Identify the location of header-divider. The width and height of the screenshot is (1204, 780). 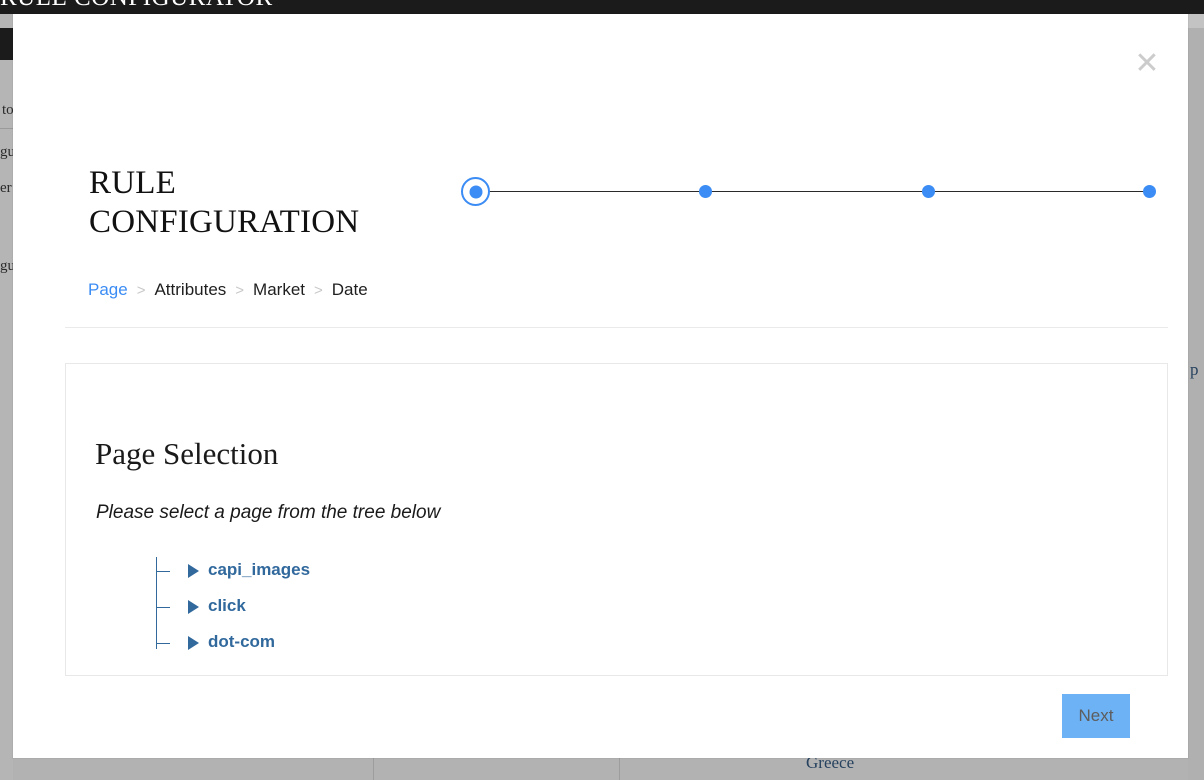
(616, 327).